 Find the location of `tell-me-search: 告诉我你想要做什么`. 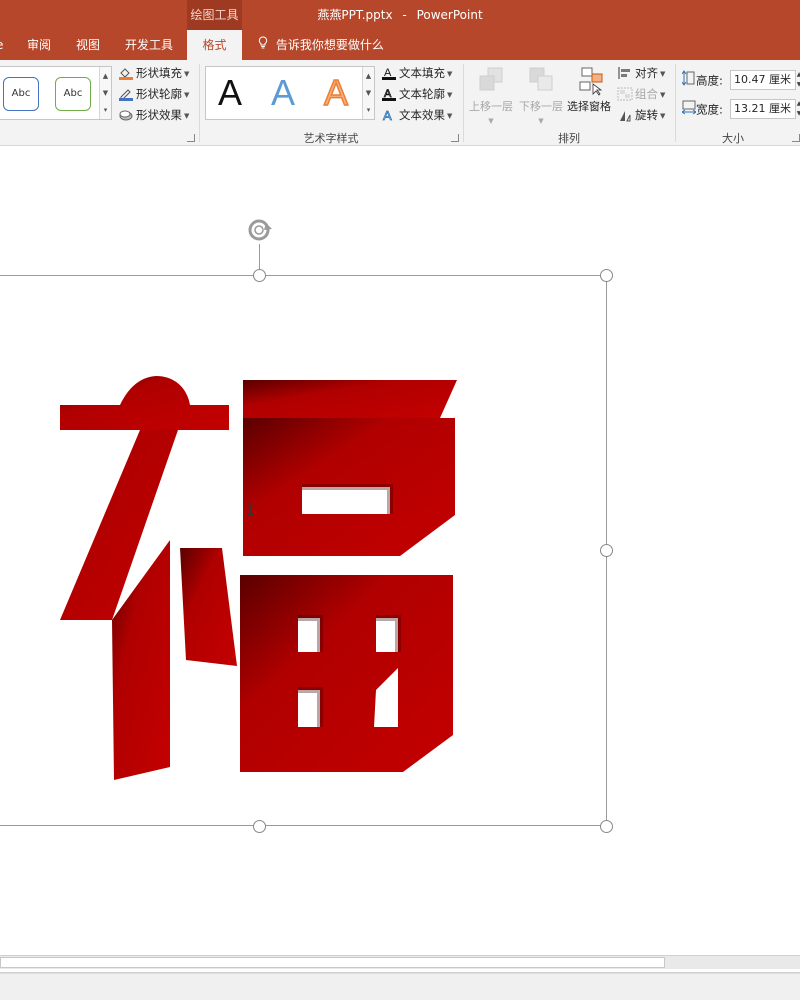

tell-me-search: 告诉我你想要做什么 is located at coordinates (320, 45).